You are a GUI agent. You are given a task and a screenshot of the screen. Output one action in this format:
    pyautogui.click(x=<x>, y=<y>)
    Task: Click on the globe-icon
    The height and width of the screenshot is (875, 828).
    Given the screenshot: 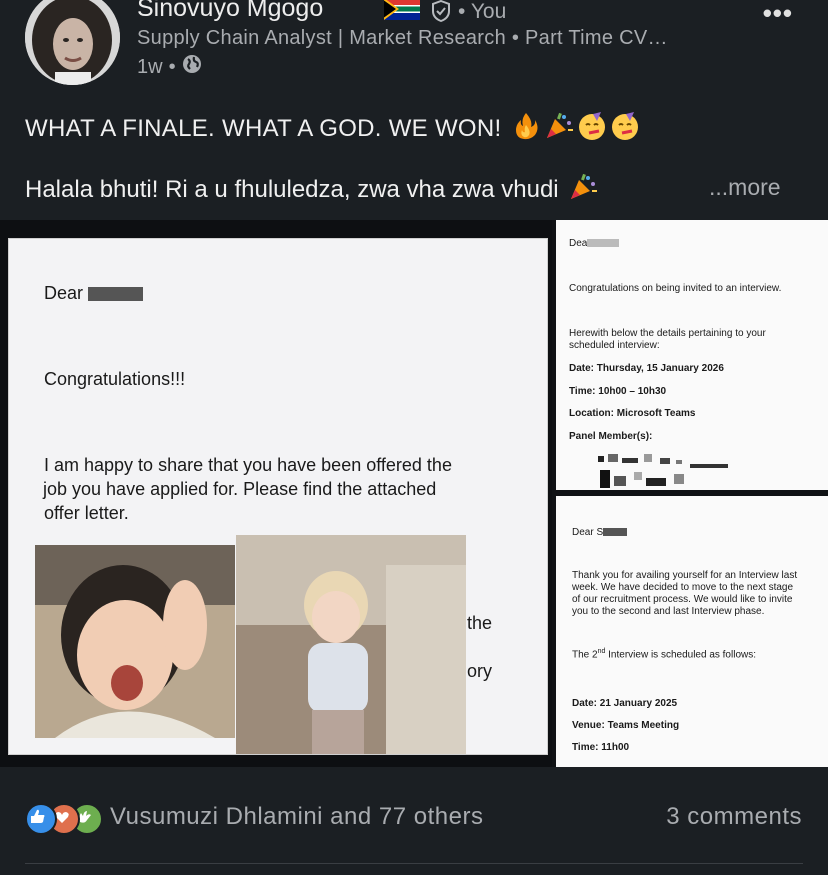 What is the action you would take?
    pyautogui.click(x=192, y=67)
    